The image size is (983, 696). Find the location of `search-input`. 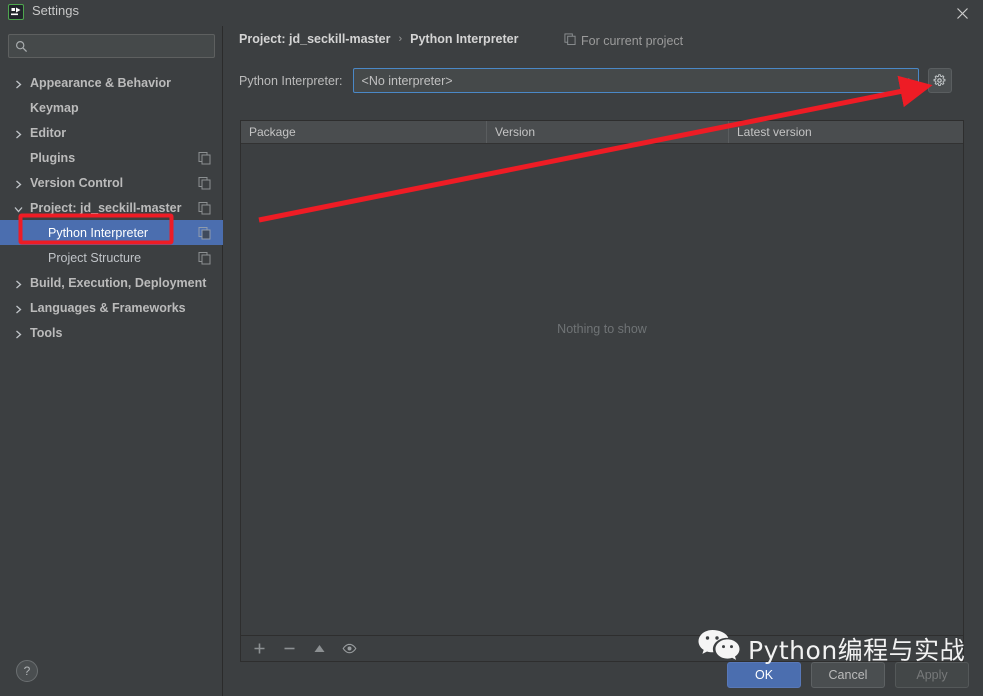

search-input is located at coordinates (122, 46).